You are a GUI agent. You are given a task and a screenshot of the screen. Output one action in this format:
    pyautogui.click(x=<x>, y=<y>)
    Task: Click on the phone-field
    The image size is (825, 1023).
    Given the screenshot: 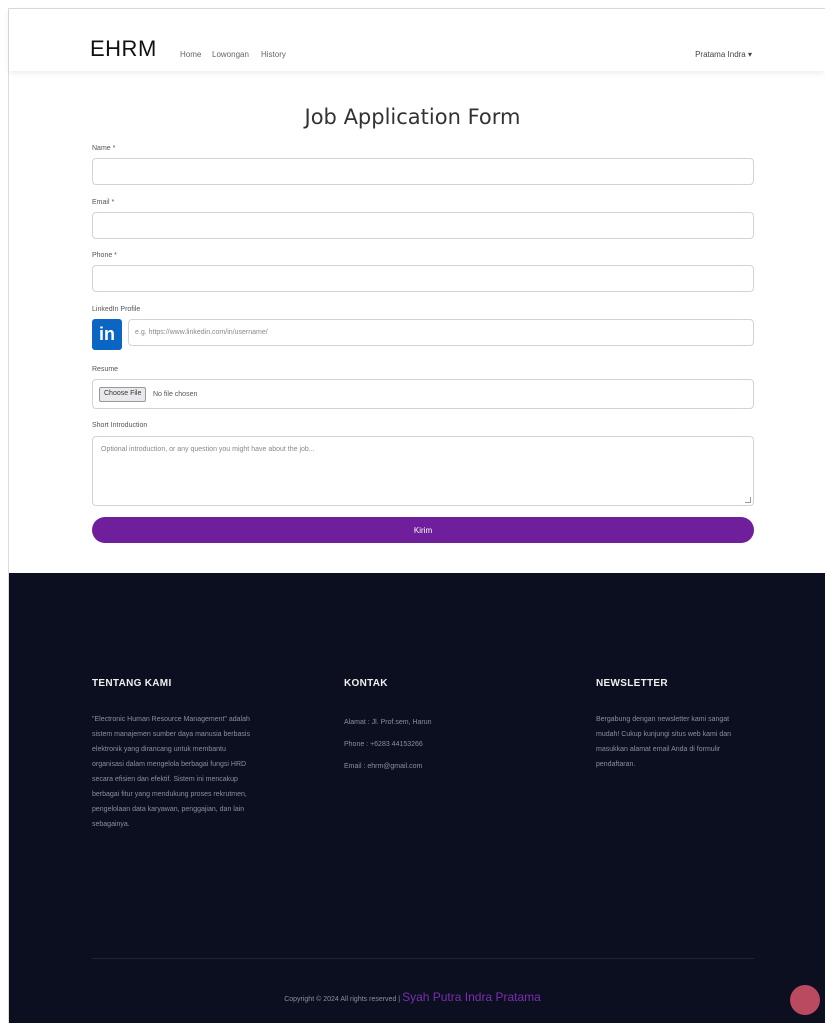 What is the action you would take?
    pyautogui.click(x=423, y=278)
    